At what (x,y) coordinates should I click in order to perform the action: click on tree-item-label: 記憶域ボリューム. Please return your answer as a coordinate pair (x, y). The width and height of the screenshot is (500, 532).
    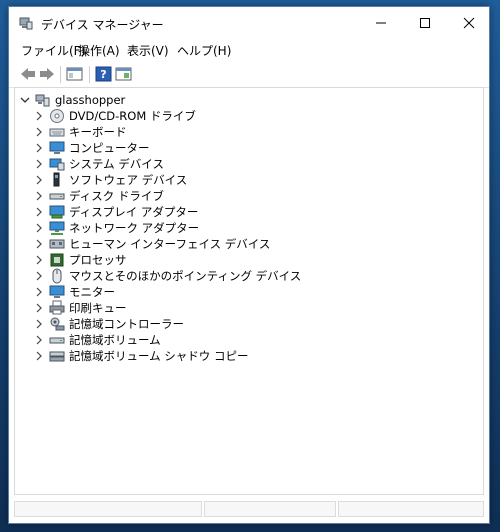
    Looking at the image, I should click on (115, 340).